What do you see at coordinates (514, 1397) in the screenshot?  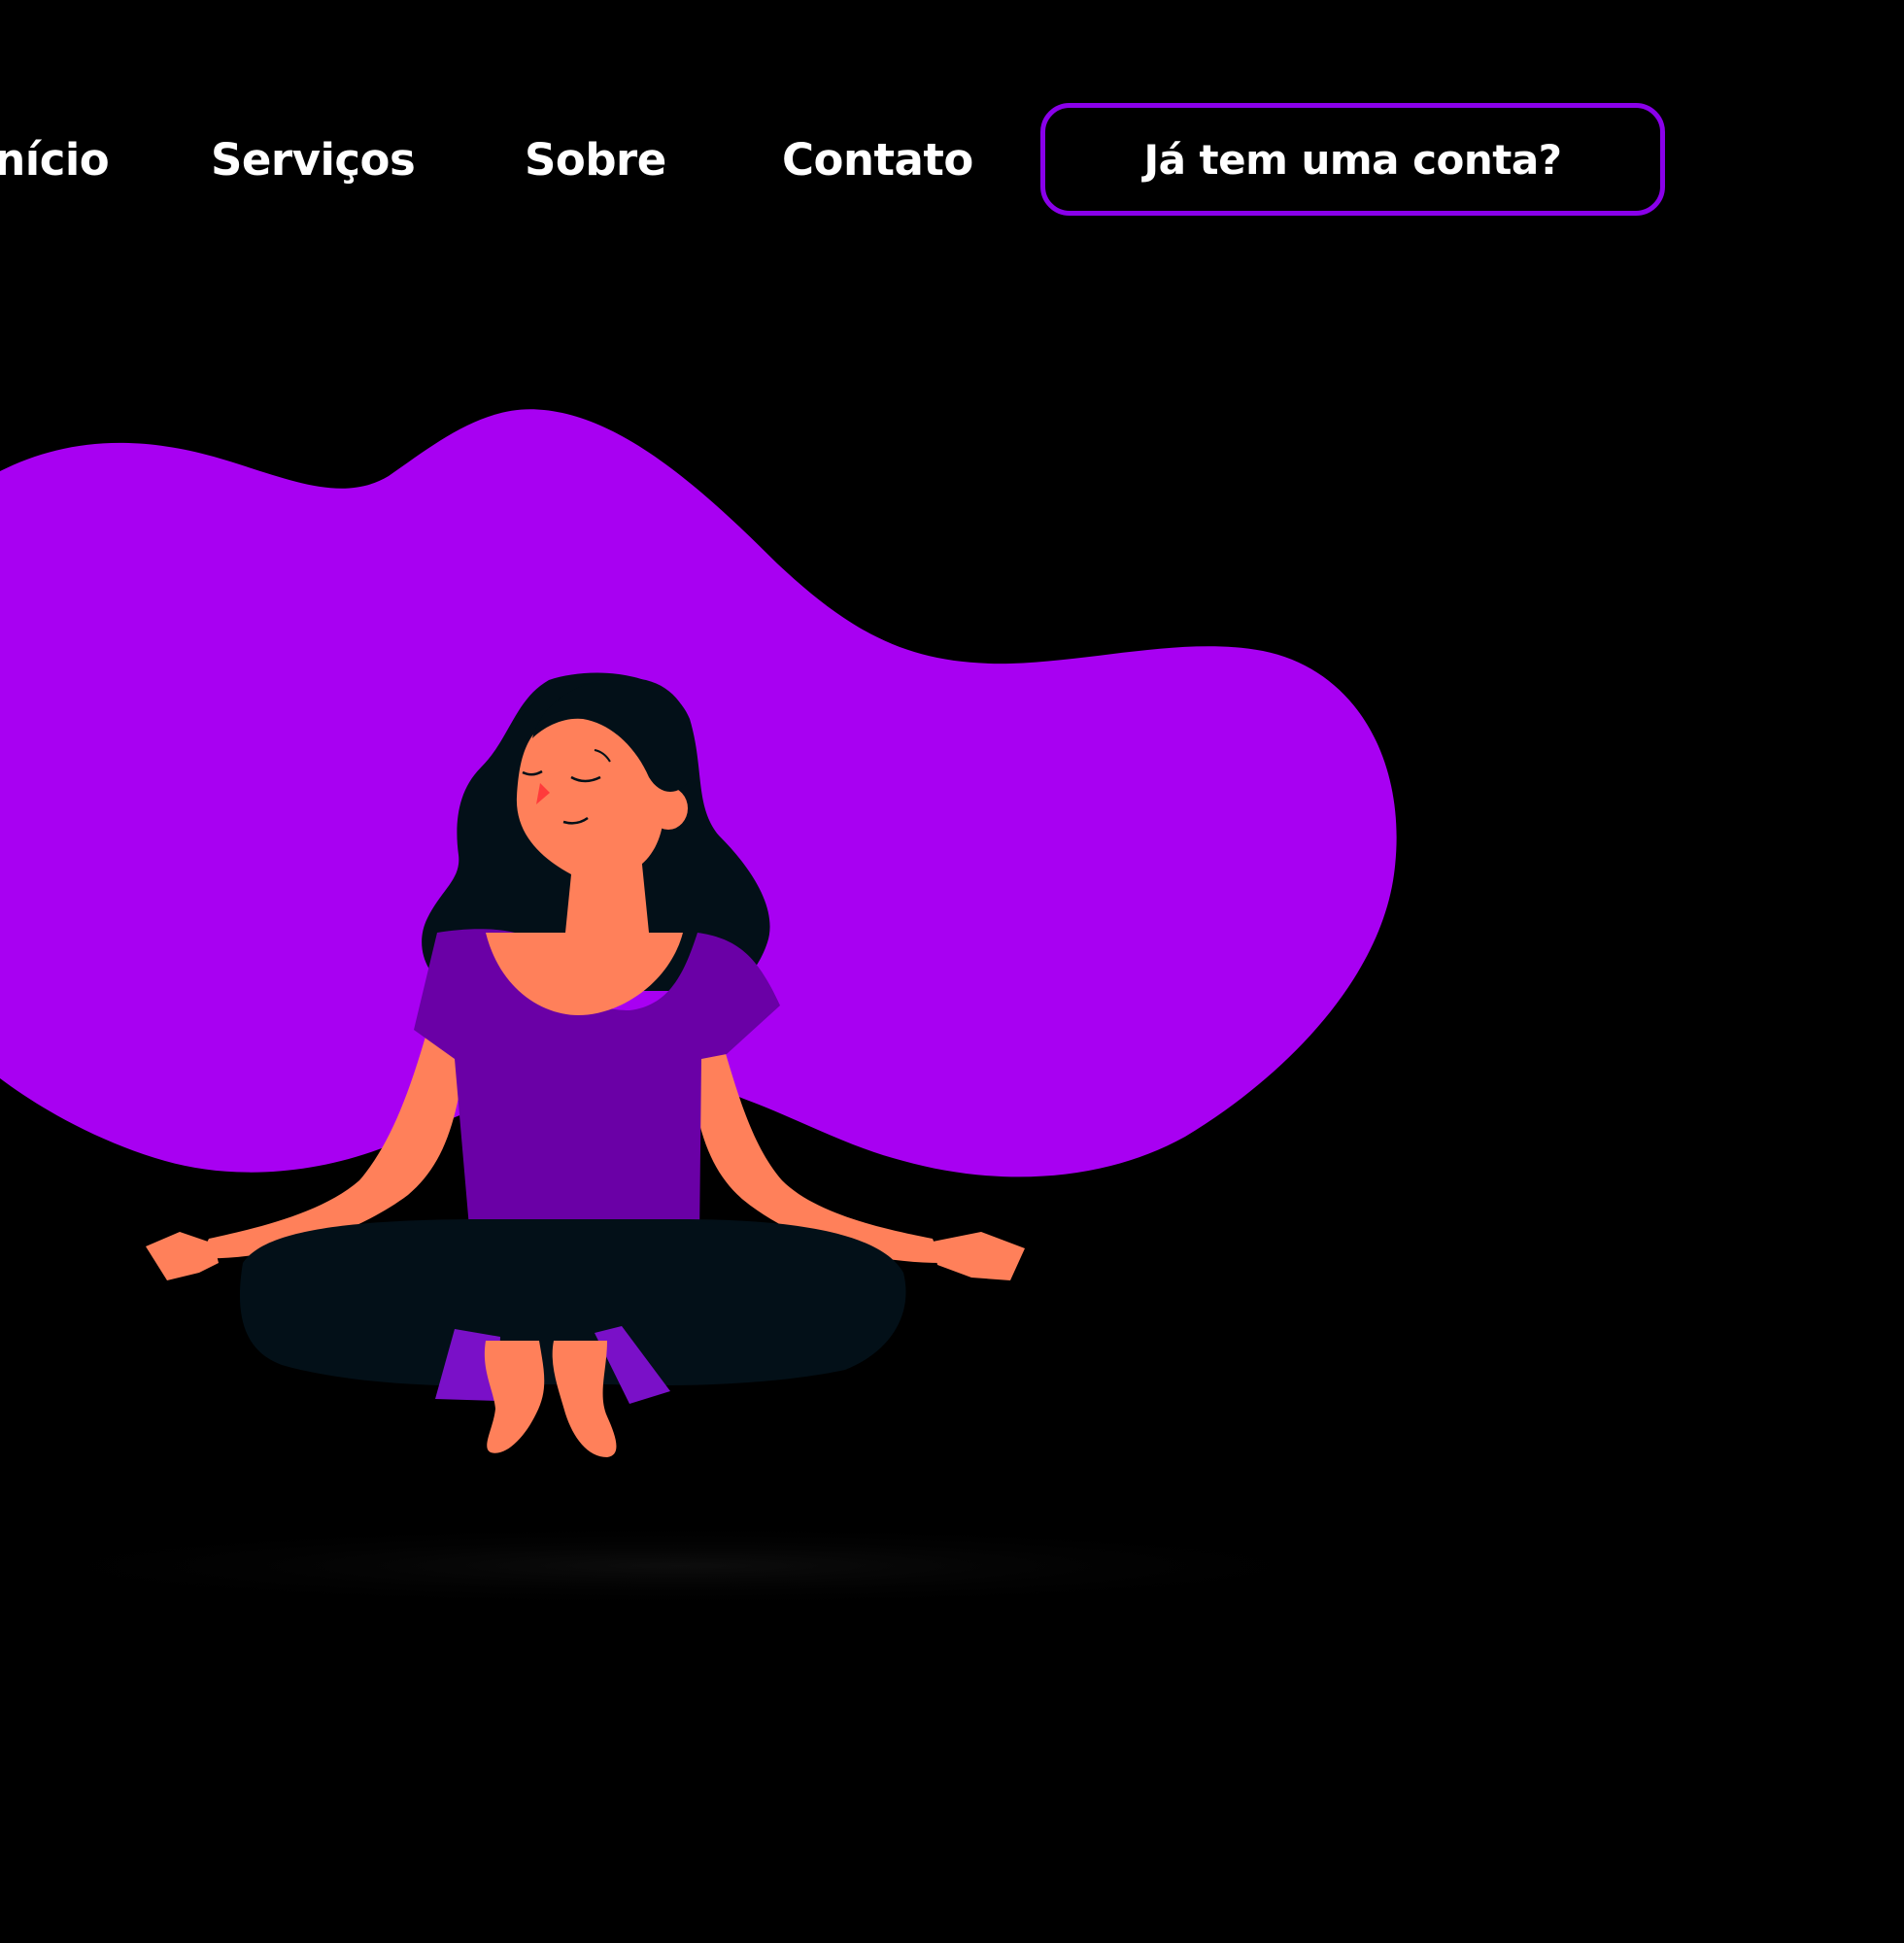 I see `left-foot` at bounding box center [514, 1397].